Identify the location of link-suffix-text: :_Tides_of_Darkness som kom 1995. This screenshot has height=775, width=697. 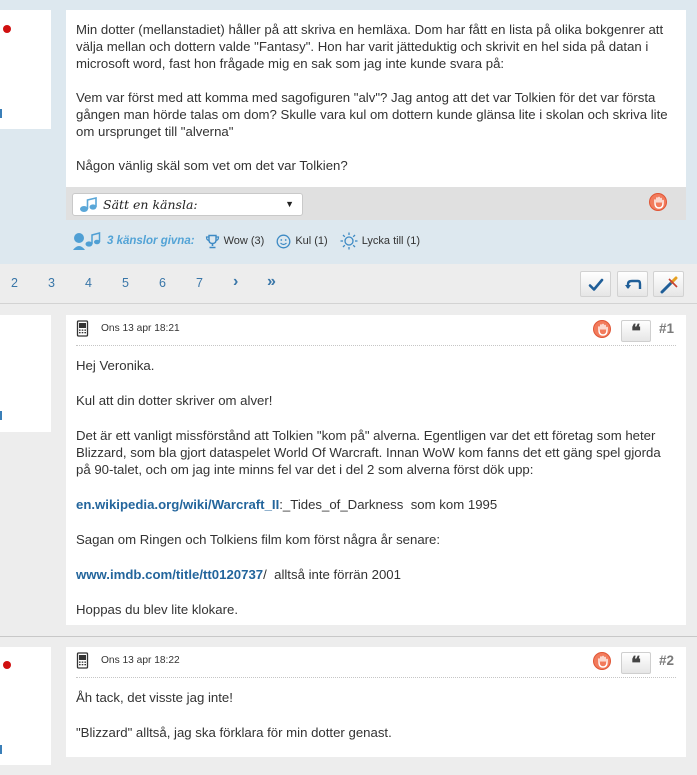
(388, 504).